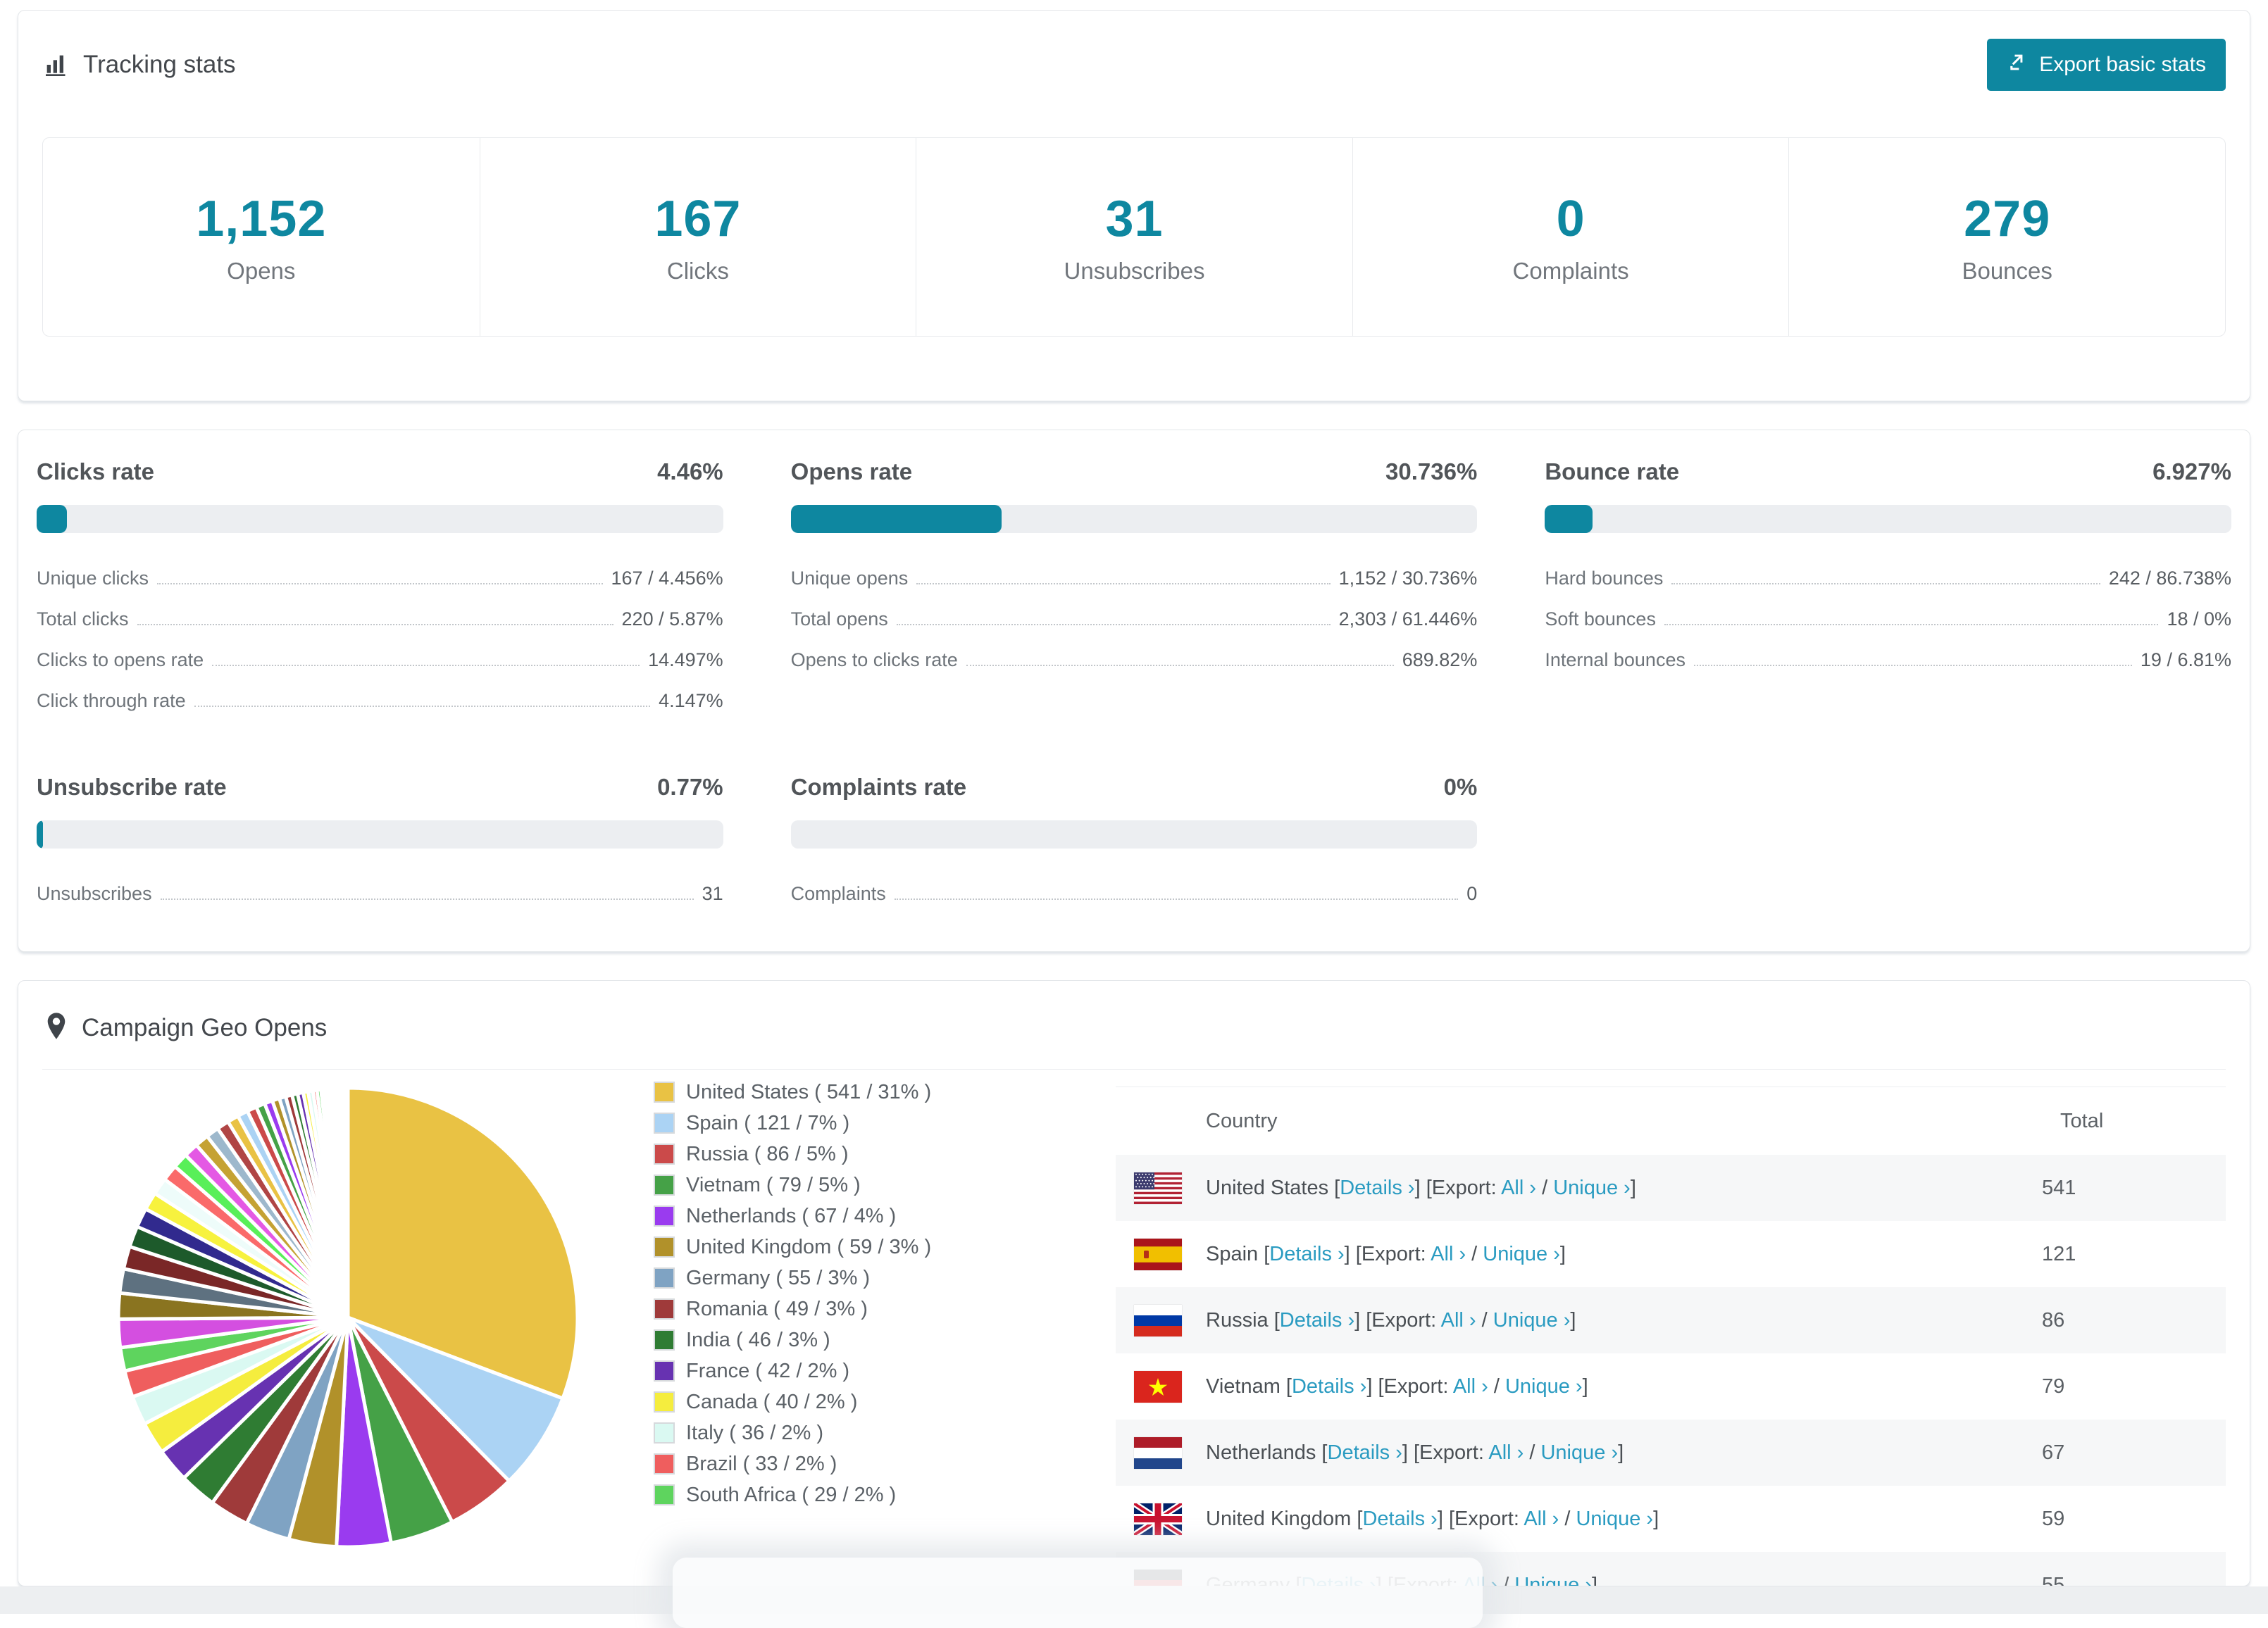 This screenshot has height=1628, width=2268. Describe the element at coordinates (762, 1463) in the screenshot. I see `legend-label: Brazil ( 33 / 2% )` at that location.